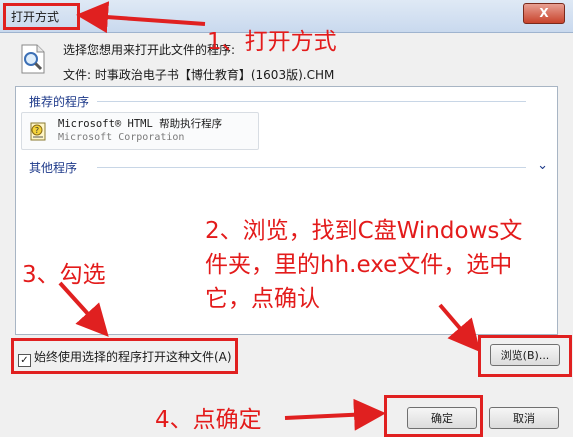 Image resolution: width=573 pixels, height=437 pixels. Describe the element at coordinates (272, 42) in the screenshot. I see `annotation-step1: 1、打开方式` at that location.